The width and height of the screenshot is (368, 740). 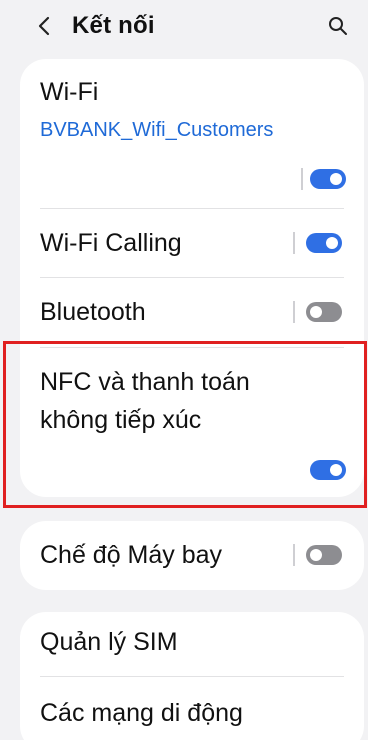 What do you see at coordinates (93, 312) in the screenshot?
I see `bluetooth-label: Bluetooth` at bounding box center [93, 312].